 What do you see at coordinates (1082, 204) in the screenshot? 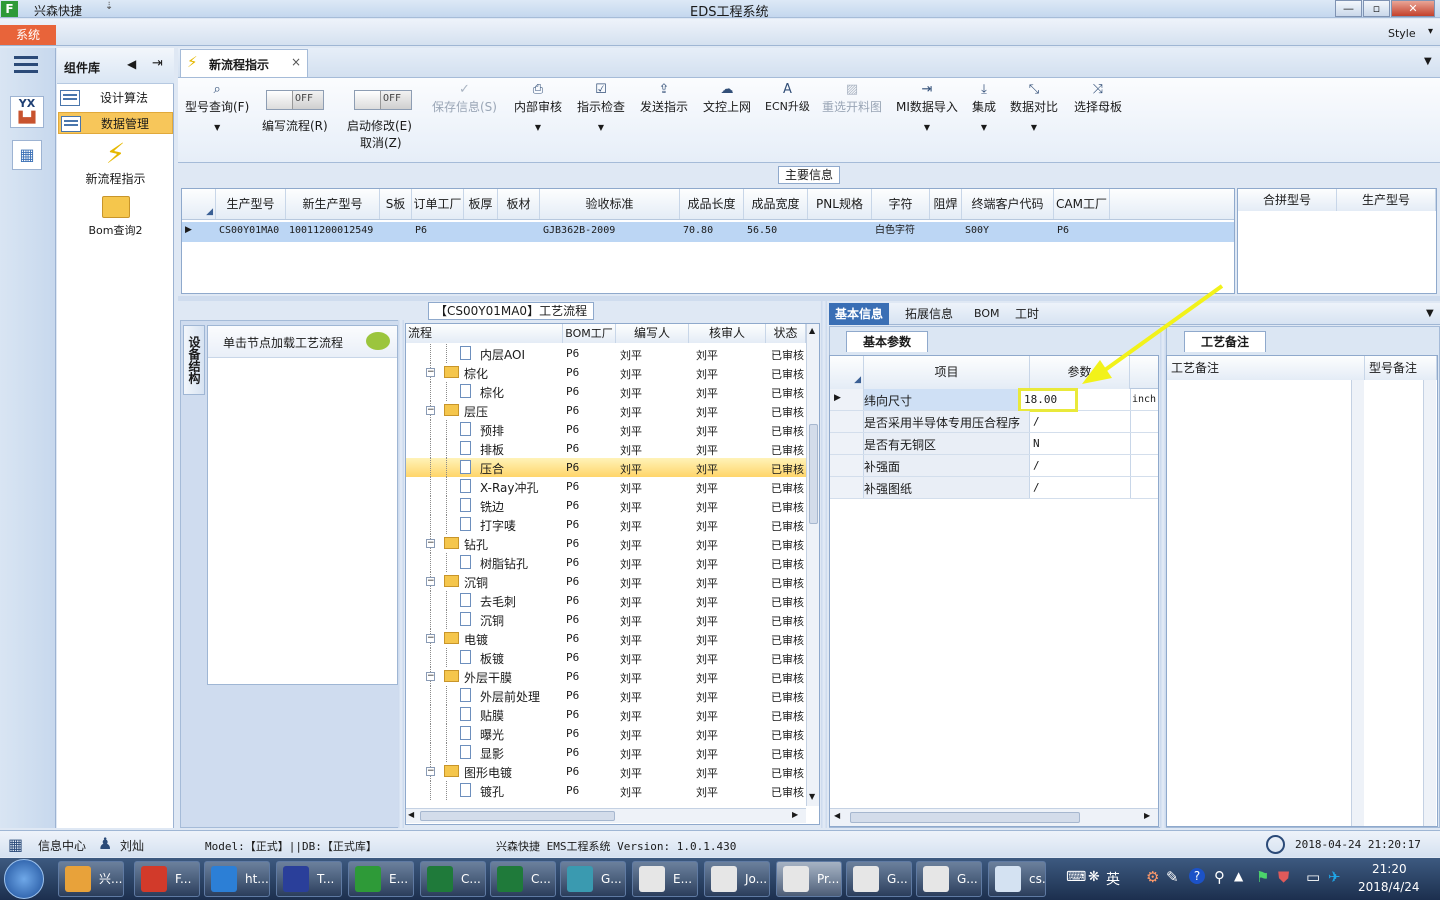
I see `column-header: CAM工厂` at bounding box center [1082, 204].